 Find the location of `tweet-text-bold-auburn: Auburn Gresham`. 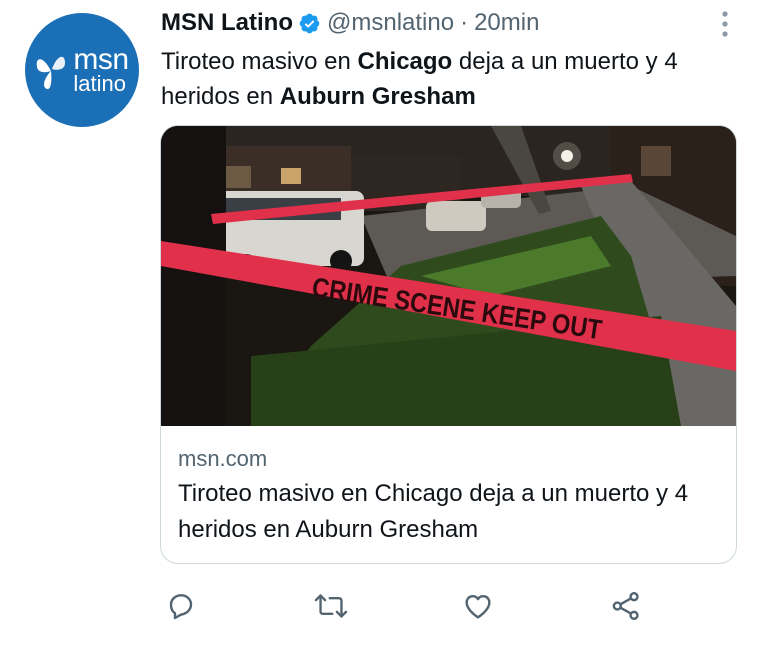

tweet-text-bold-auburn: Auburn Gresham is located at coordinates (377, 96).